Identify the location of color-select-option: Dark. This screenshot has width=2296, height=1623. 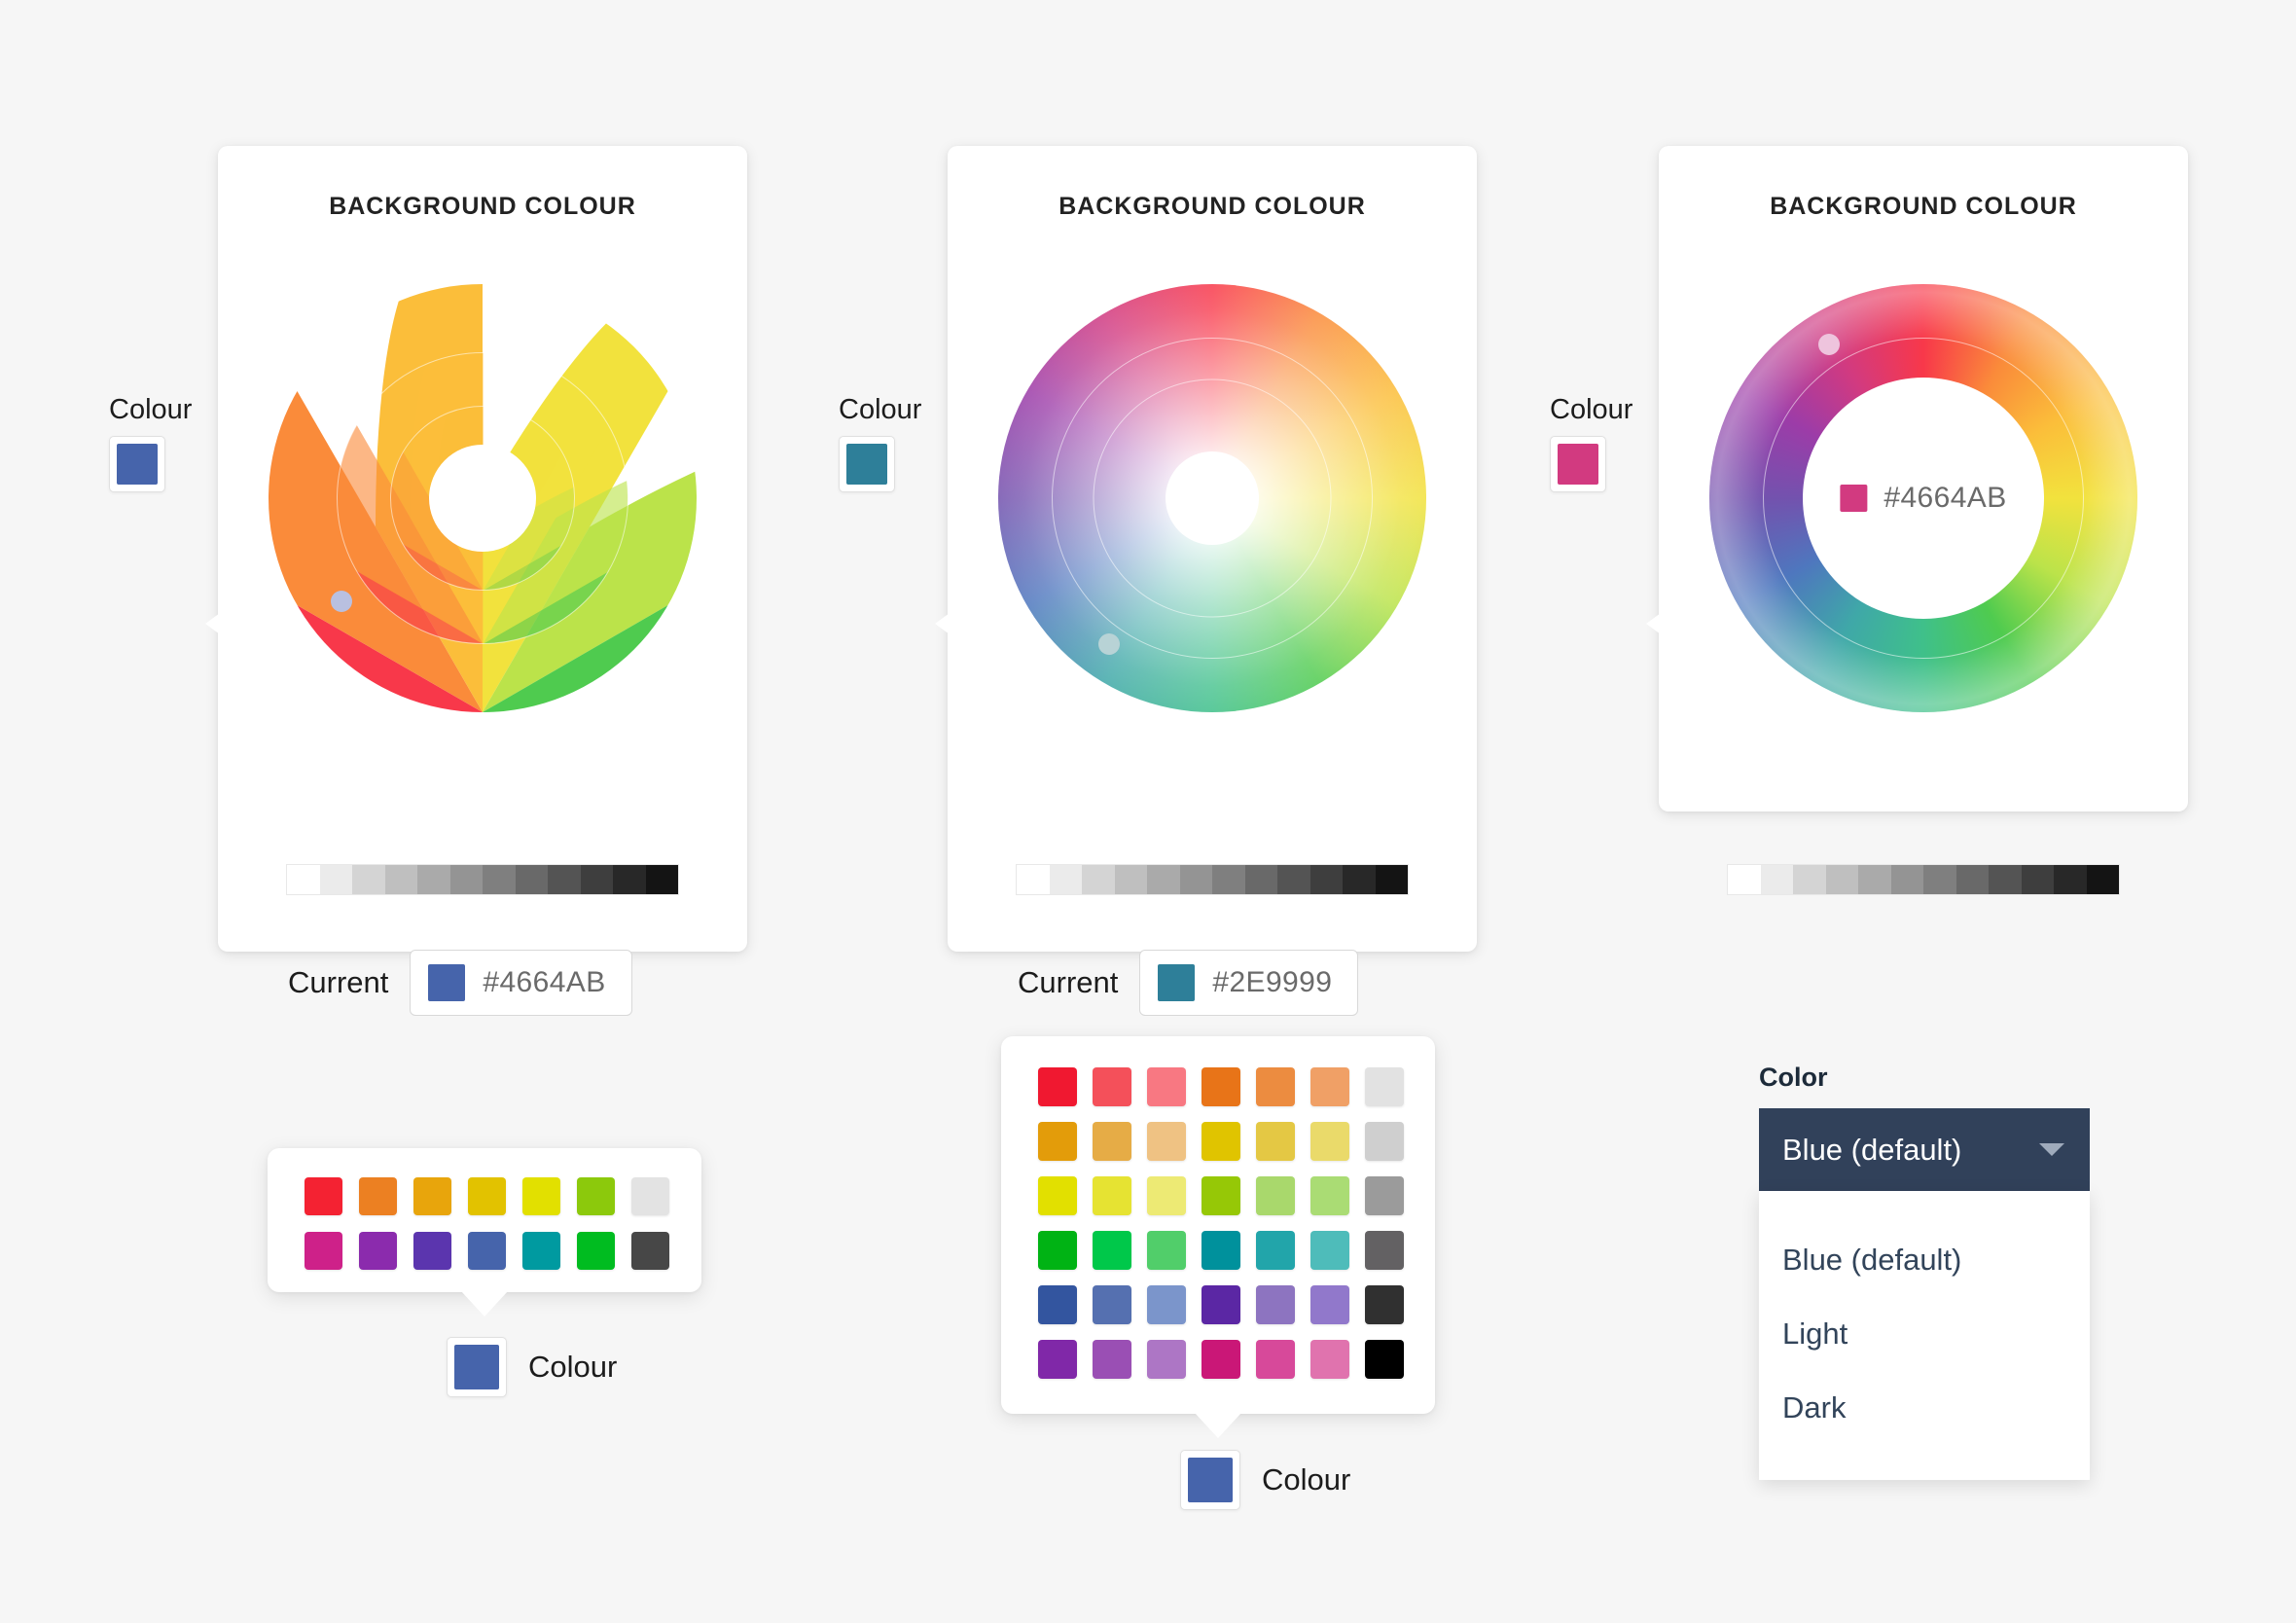
(1924, 1408).